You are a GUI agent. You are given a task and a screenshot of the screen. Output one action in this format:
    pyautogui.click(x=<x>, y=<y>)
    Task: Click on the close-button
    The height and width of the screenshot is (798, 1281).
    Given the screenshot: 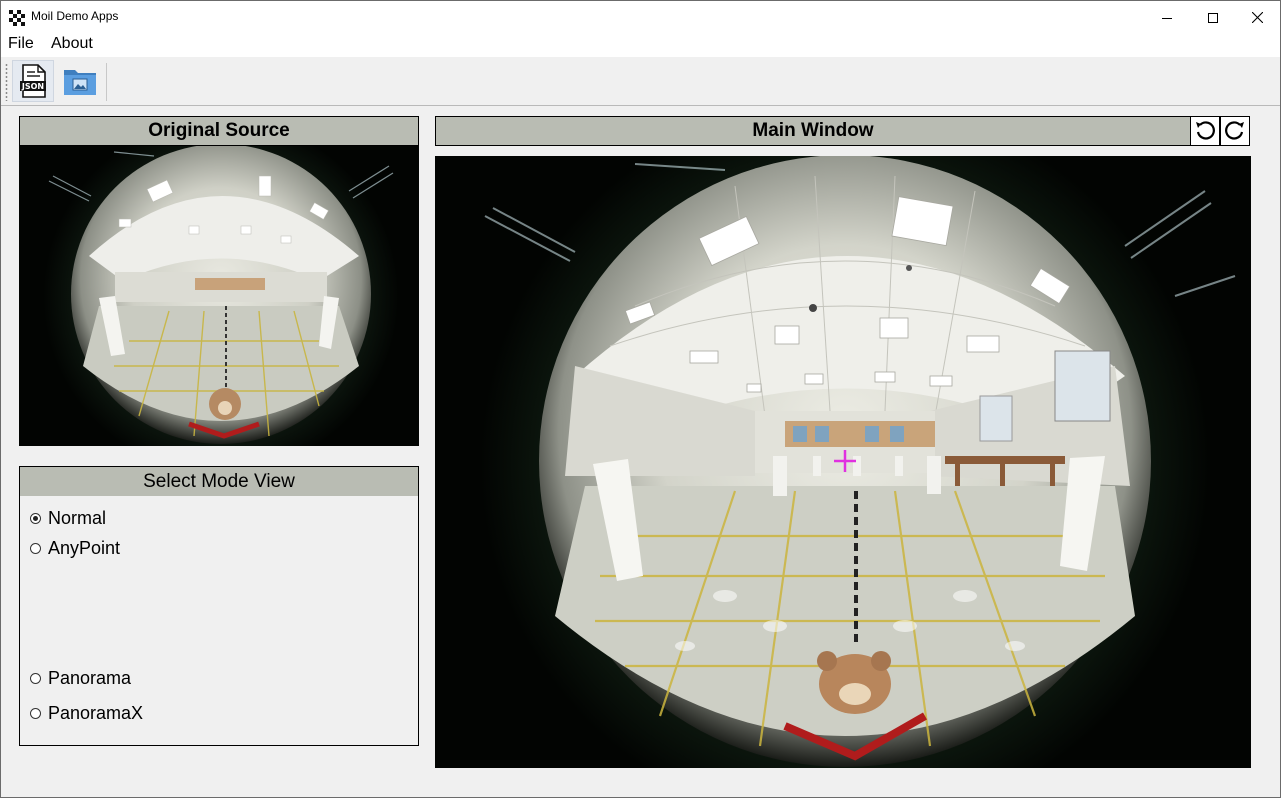 What is the action you would take?
    pyautogui.click(x=1257, y=17)
    